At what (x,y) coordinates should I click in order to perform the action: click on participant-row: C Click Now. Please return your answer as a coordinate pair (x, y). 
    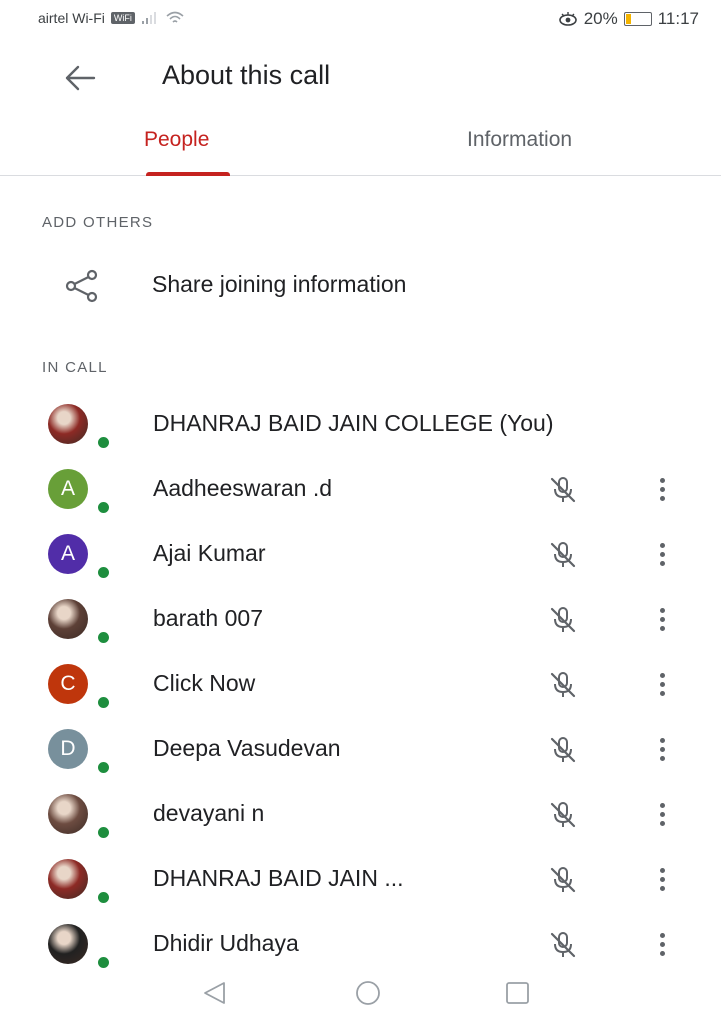
    Looking at the image, I should click on (360, 684).